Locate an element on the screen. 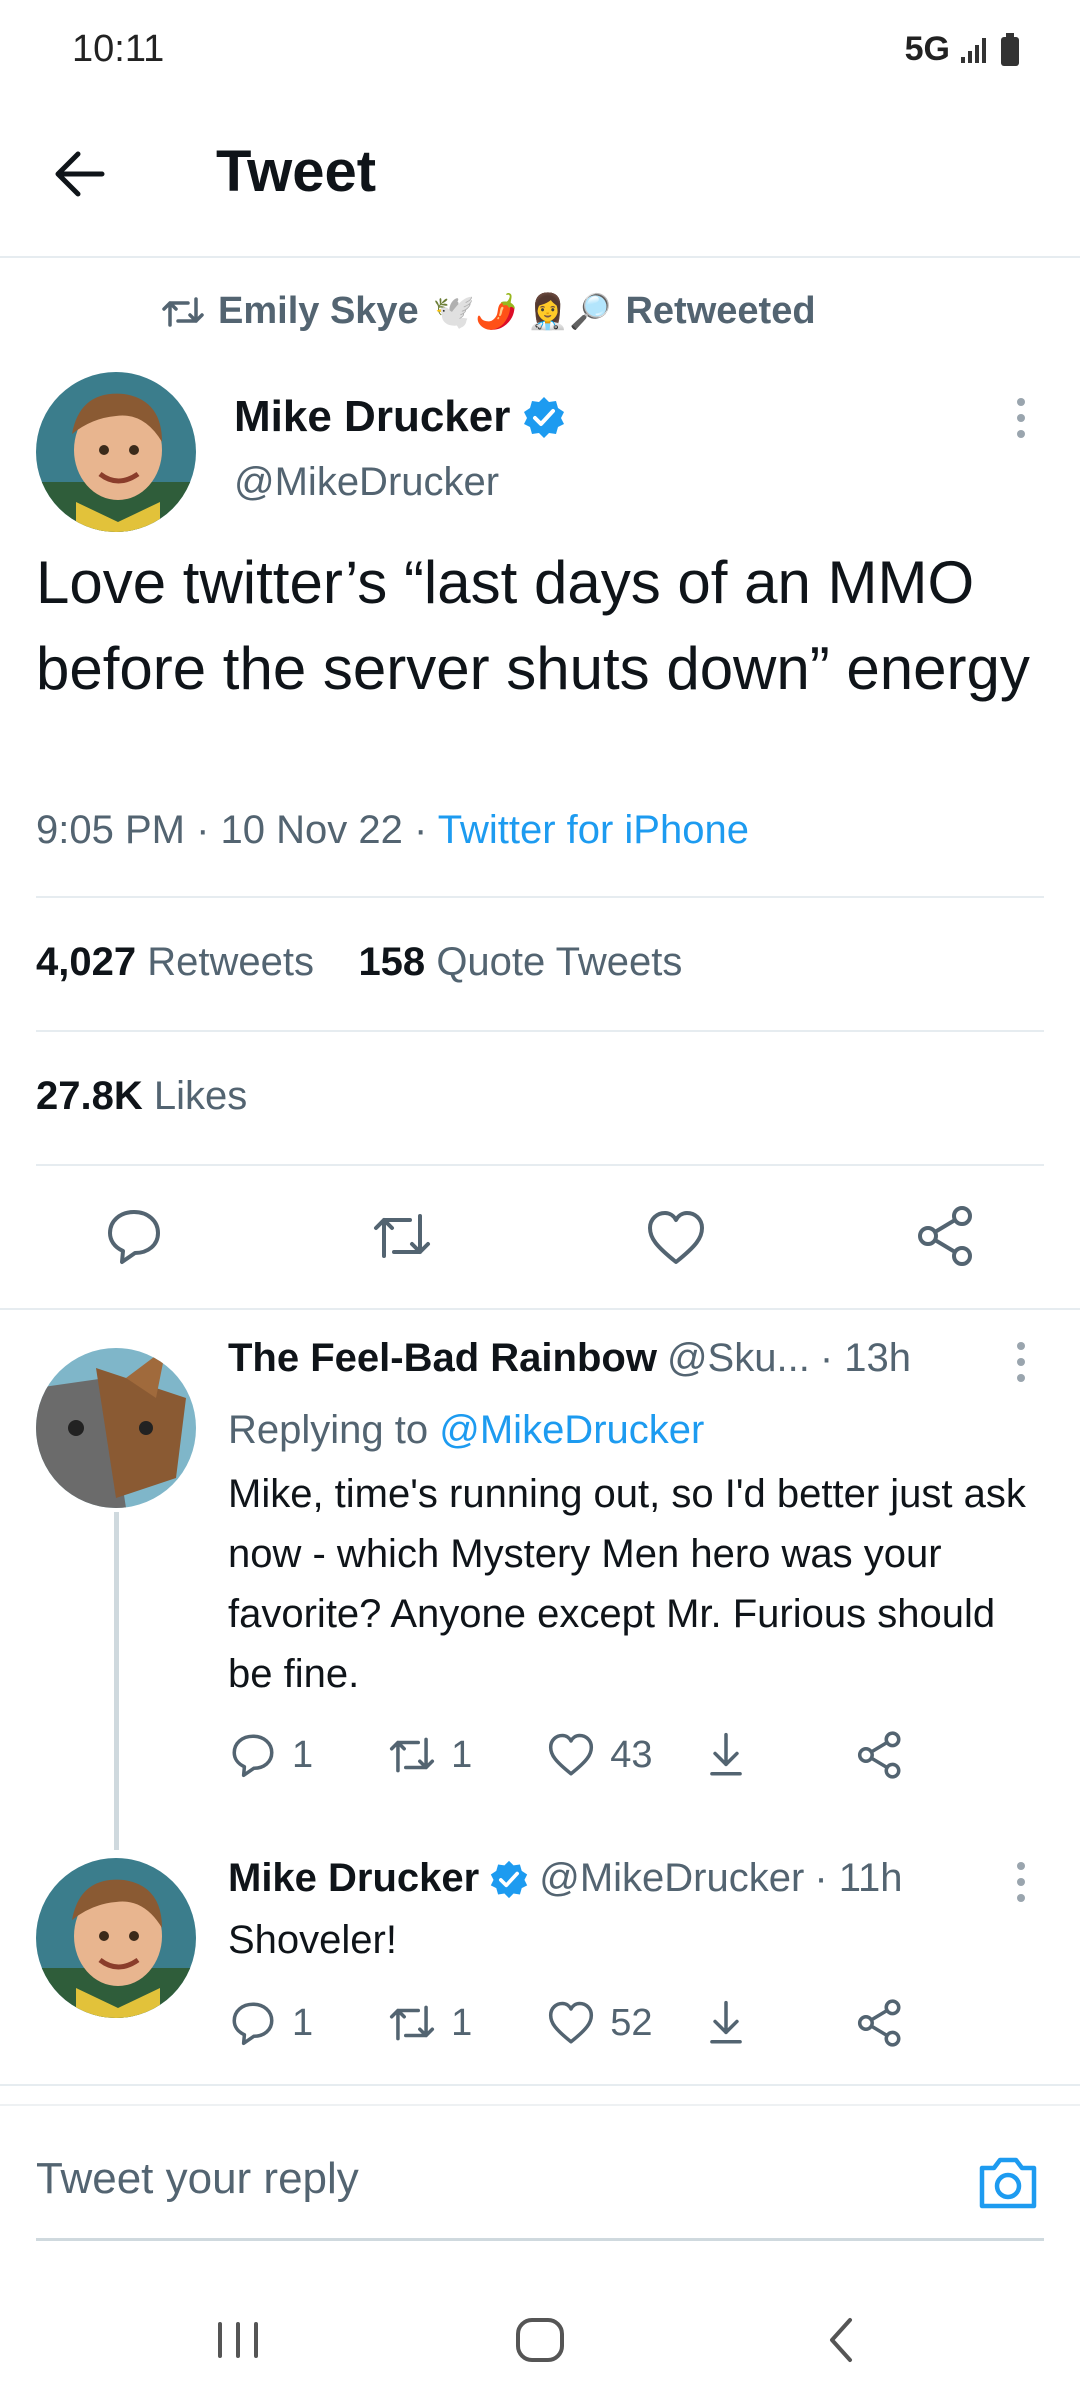 This screenshot has height=2400, width=1080. tweet-source-link: Twitter for iPhone is located at coordinates (593, 830).